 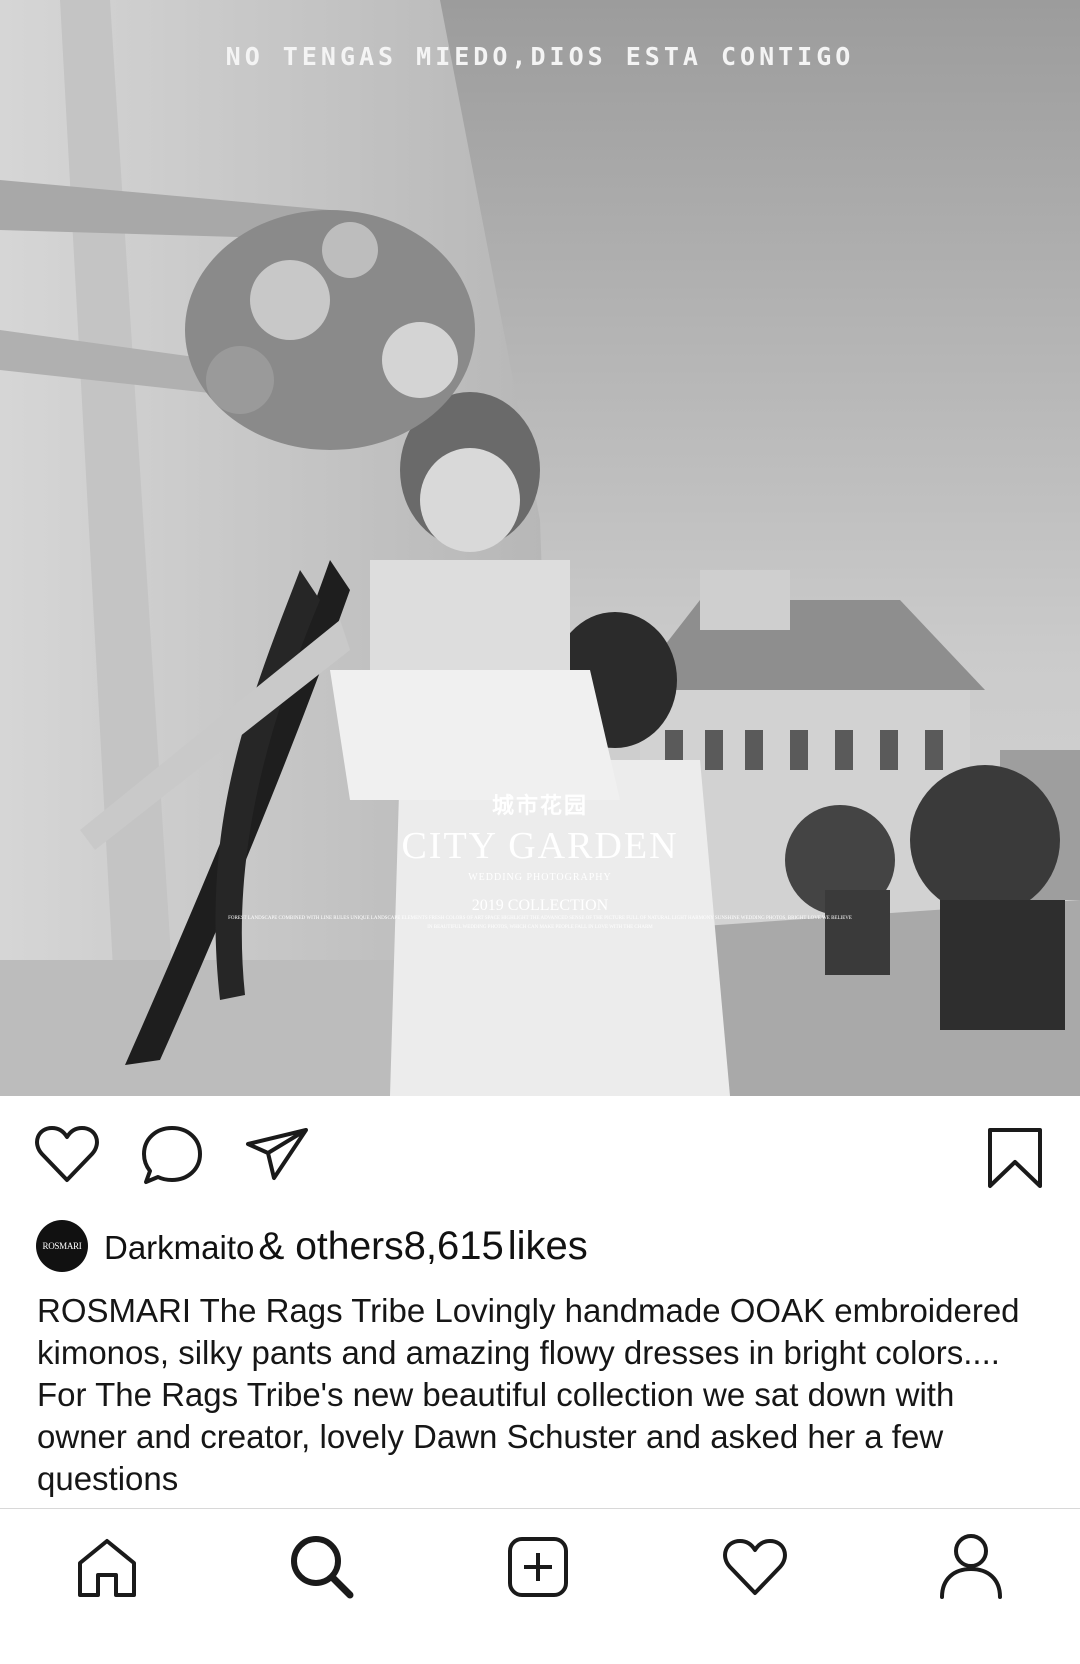 I want to click on brand-collection: 2019 COLLECTION, so click(x=540, y=905).